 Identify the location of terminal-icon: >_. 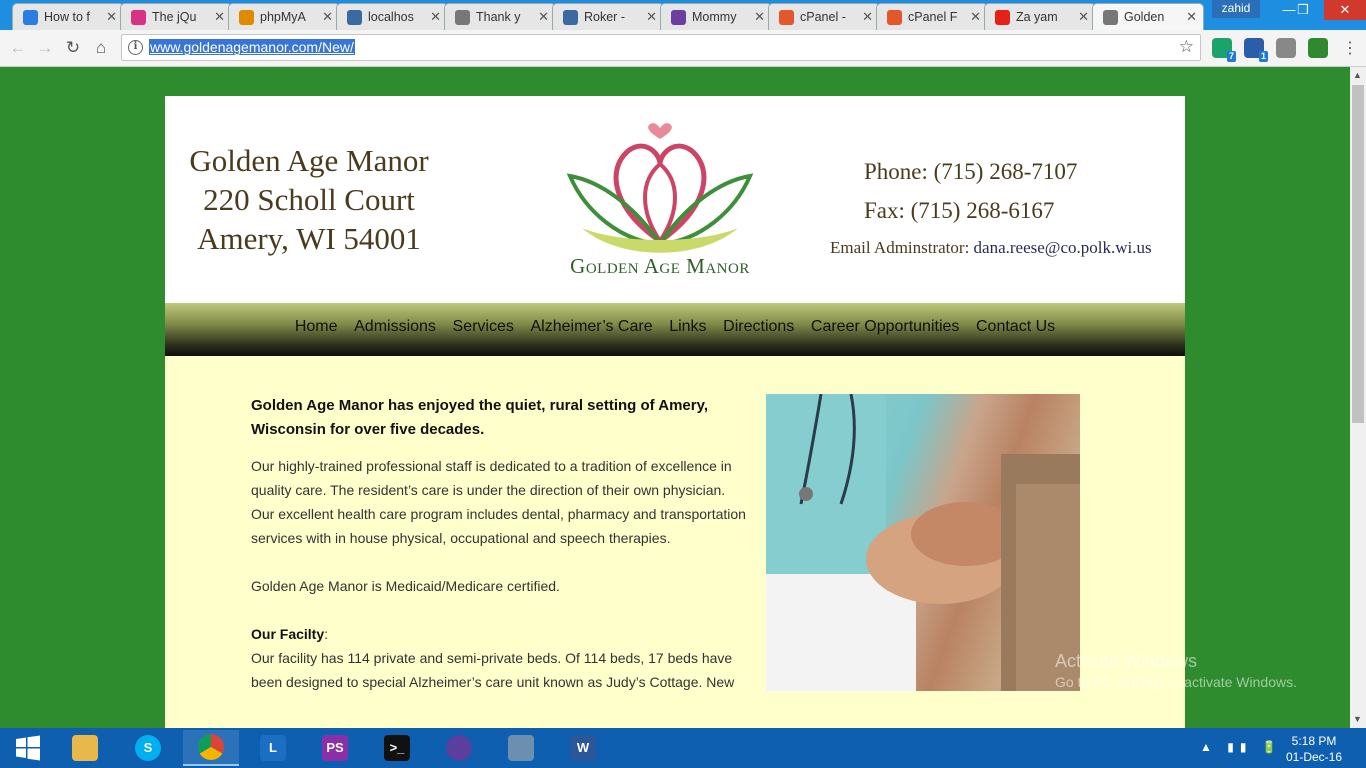
(397, 748).